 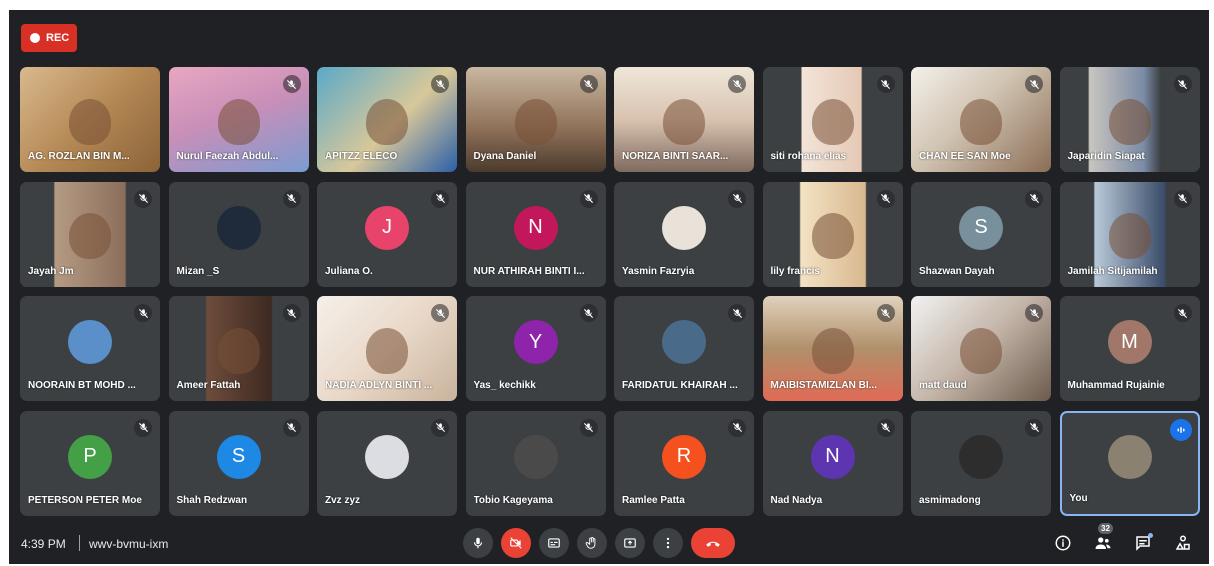 I want to click on participant-tile: S Shazwan Dayah, so click(x=981, y=234).